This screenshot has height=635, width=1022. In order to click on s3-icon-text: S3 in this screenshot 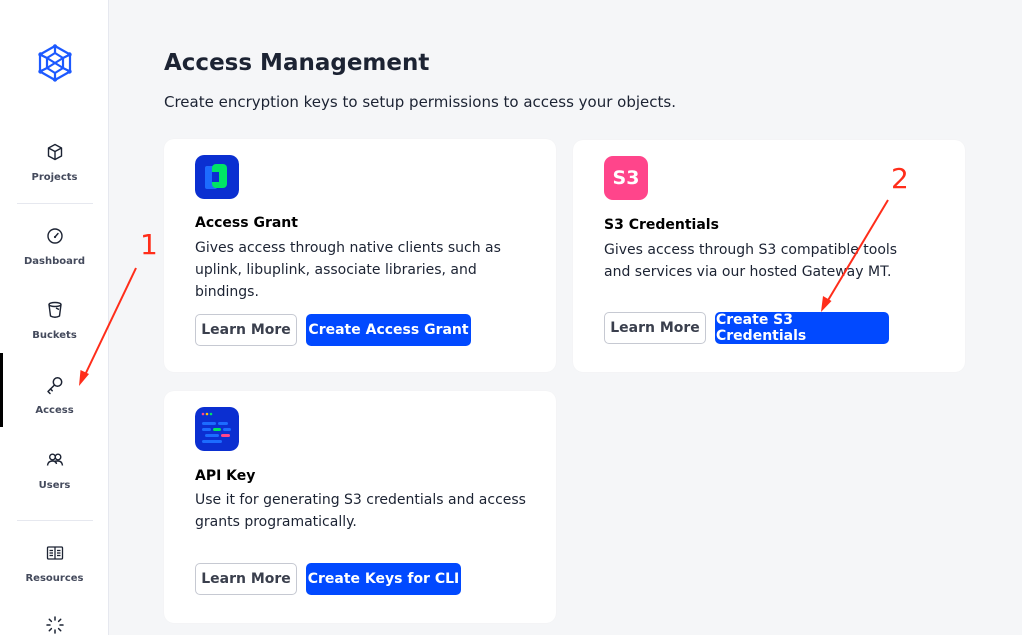, I will do `click(626, 178)`.